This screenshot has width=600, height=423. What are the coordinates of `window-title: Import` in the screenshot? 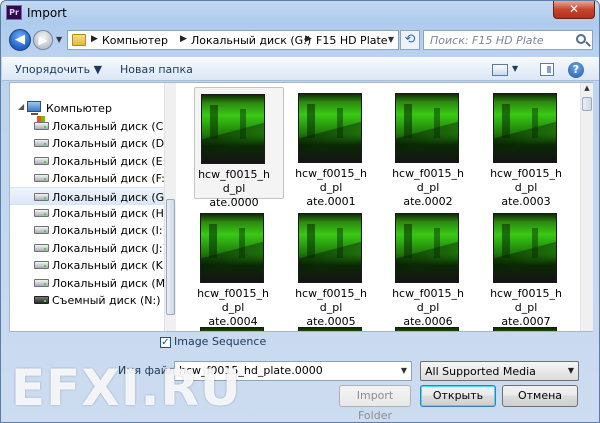 It's located at (47, 13).